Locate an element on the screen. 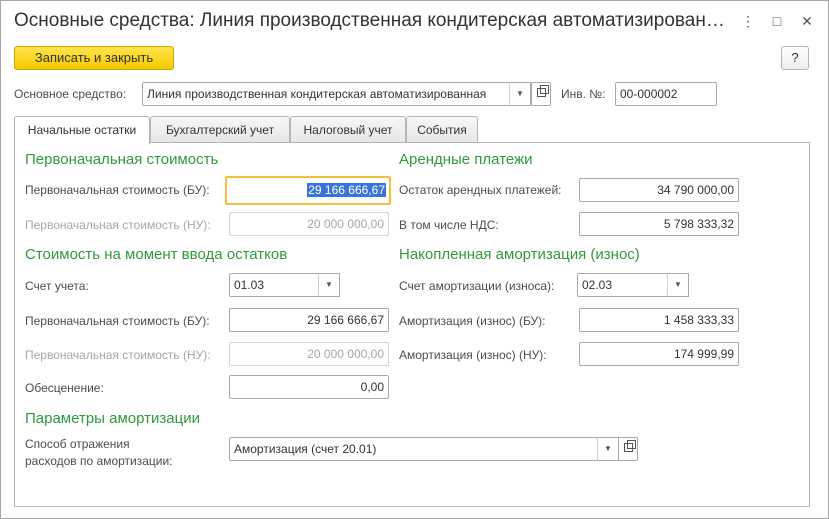 The height and width of the screenshot is (519, 829). depr-account-label: Счет амортизации (износа): is located at coordinates (477, 286).